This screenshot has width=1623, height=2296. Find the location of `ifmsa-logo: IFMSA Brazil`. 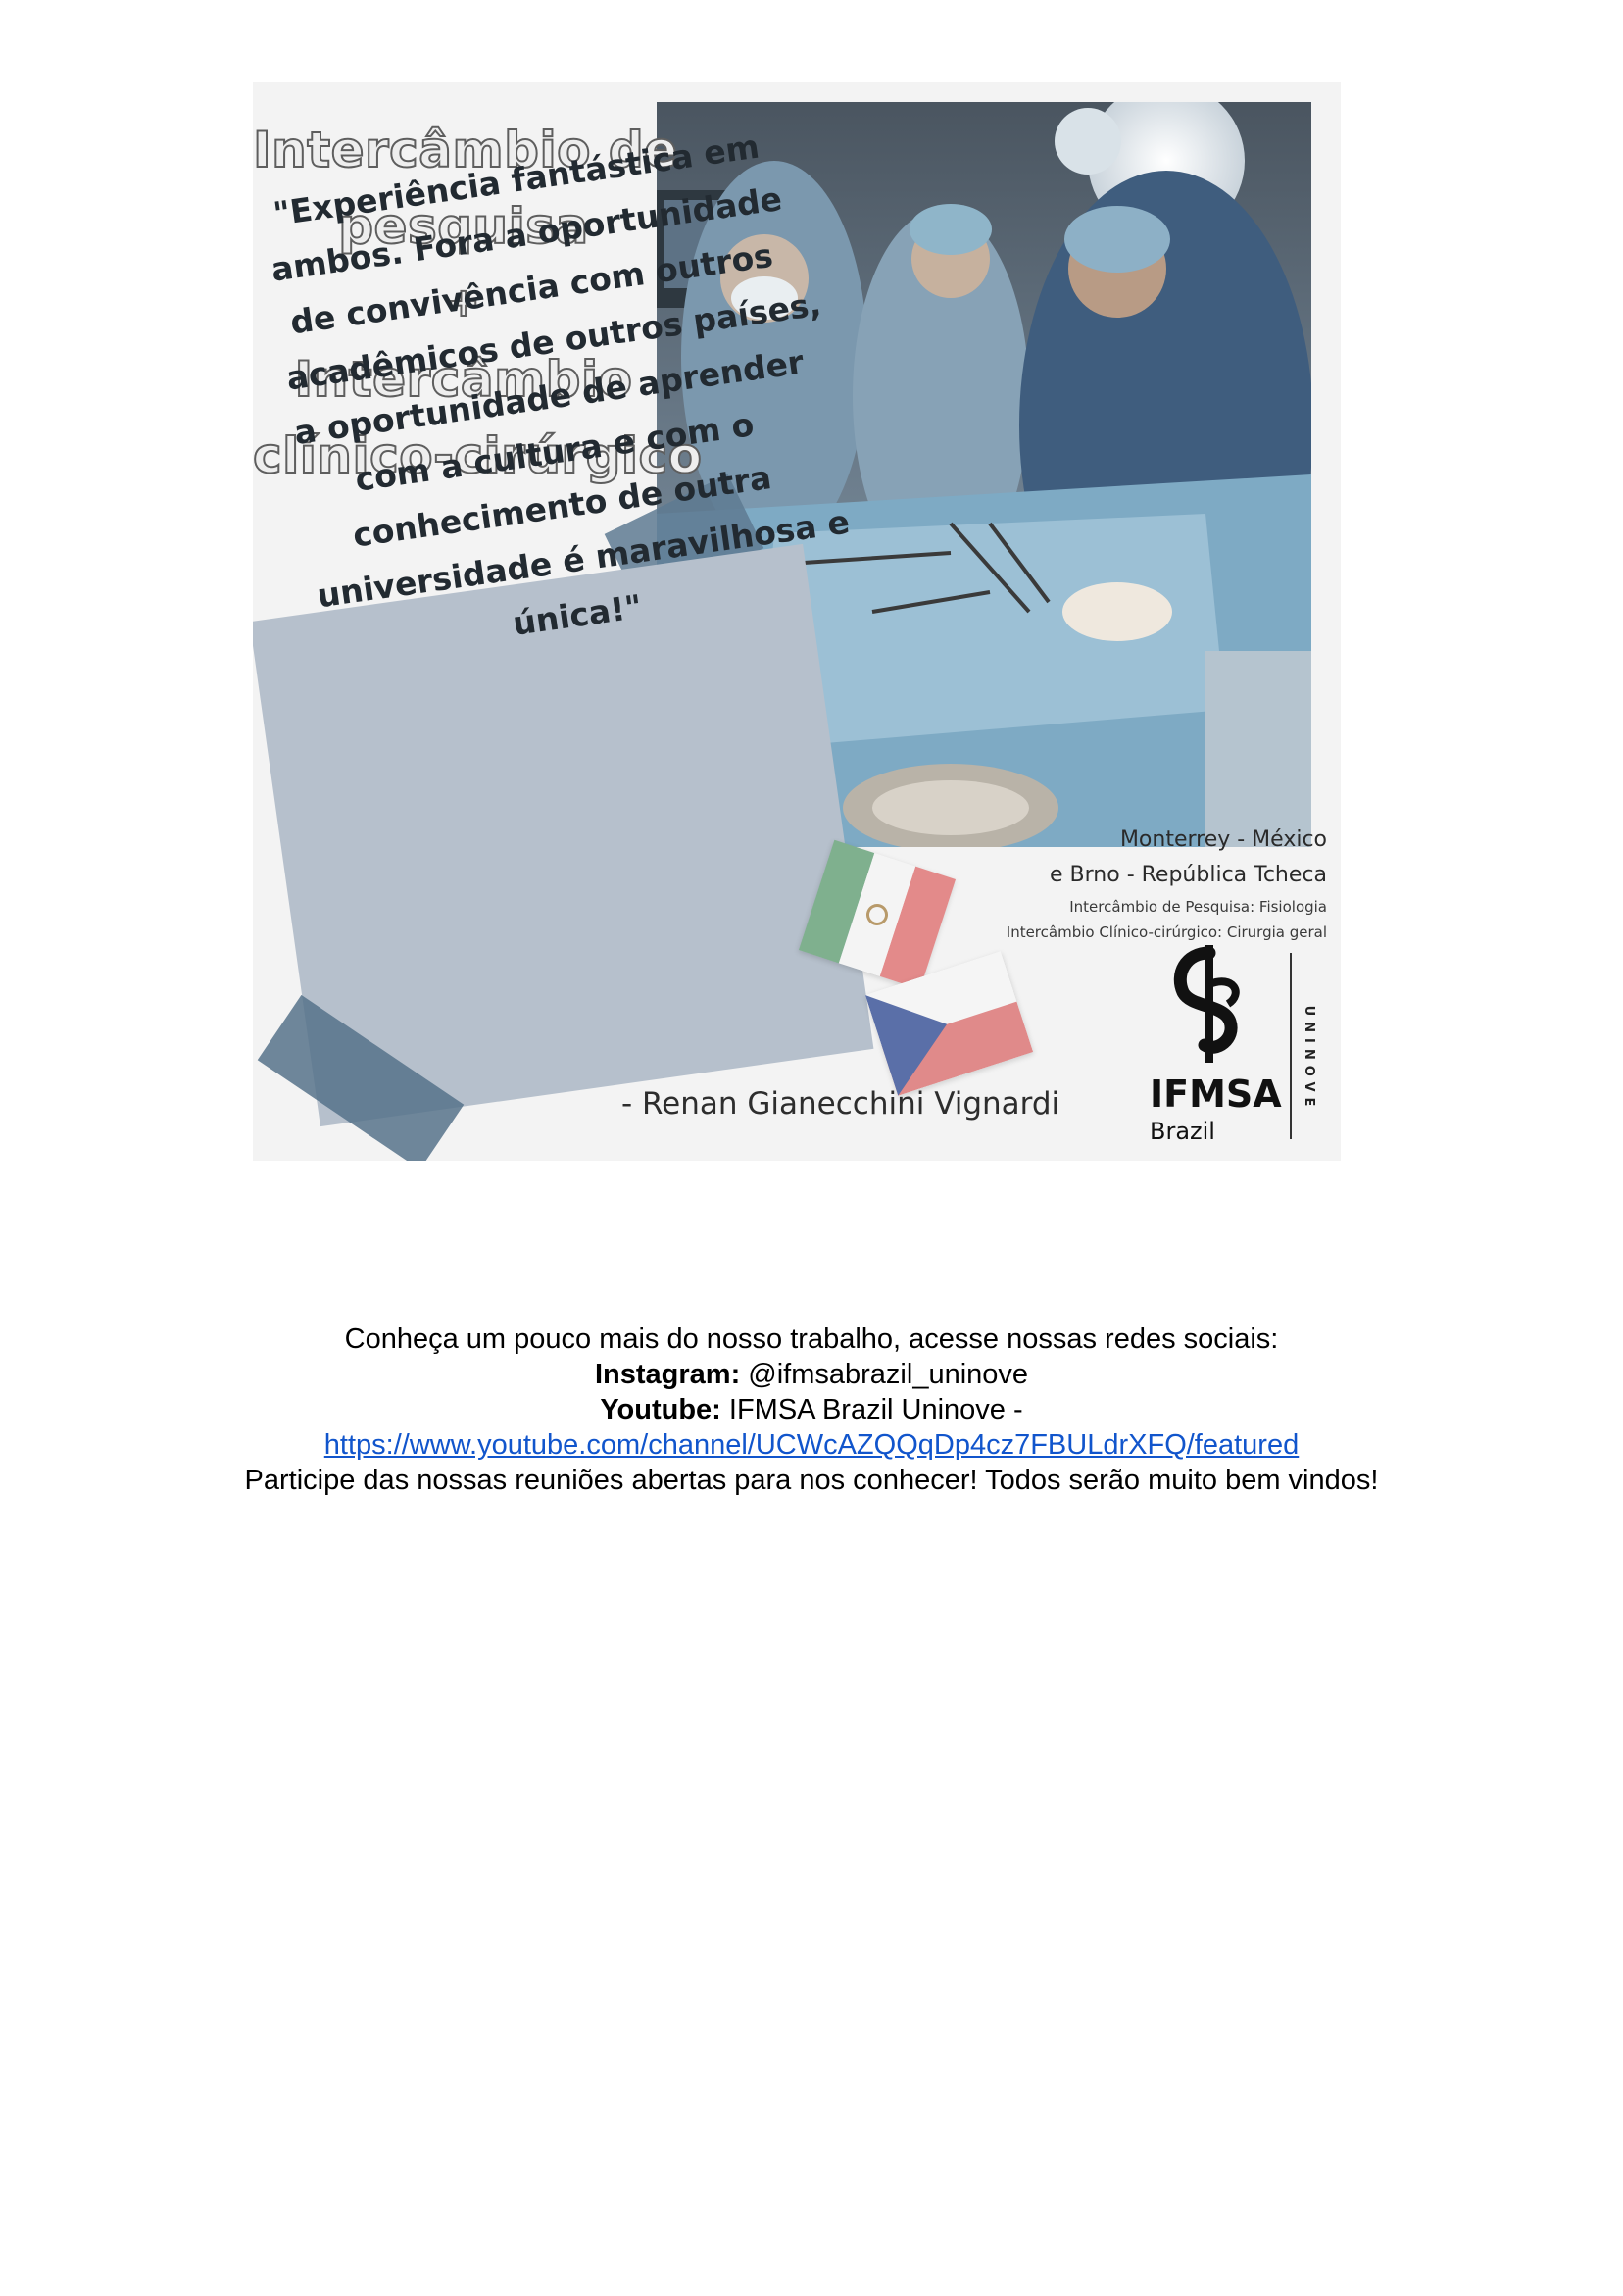

ifmsa-logo: IFMSA Brazil is located at coordinates (1219, 1048).